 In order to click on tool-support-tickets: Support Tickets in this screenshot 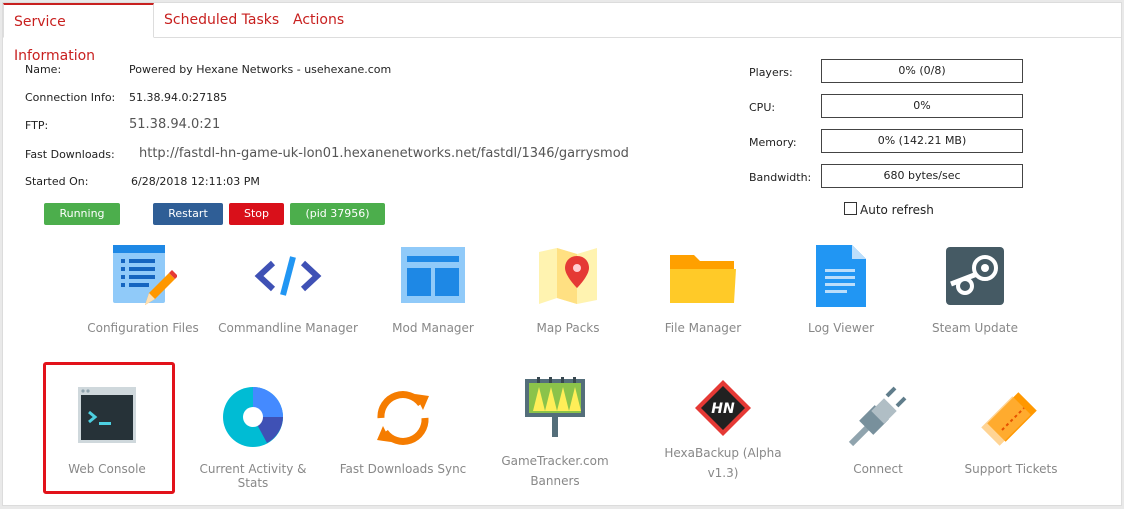, I will do `click(1011, 433)`.